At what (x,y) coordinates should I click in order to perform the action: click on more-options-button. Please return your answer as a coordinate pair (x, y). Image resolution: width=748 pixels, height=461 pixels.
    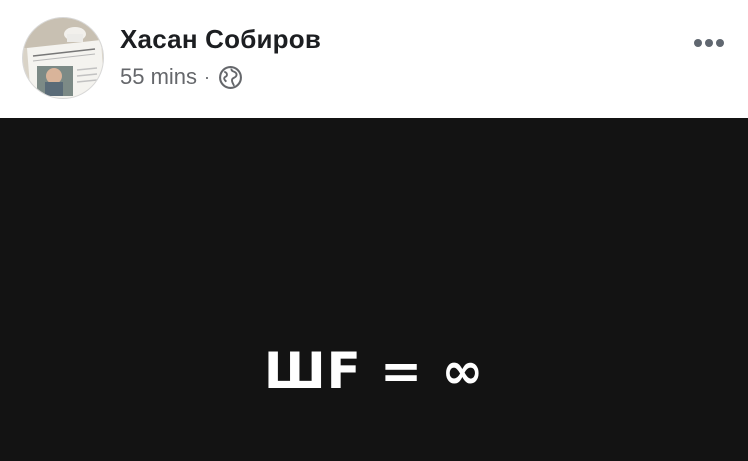
    Looking at the image, I should click on (709, 43).